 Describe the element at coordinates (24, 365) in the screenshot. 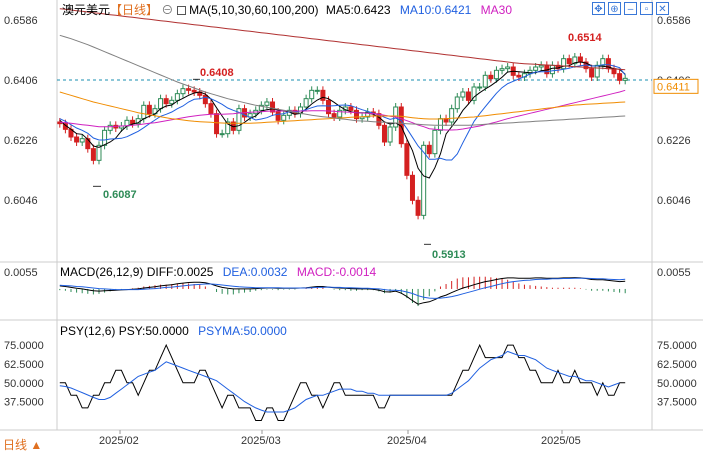

I see `psy-tick-left-62.5000: 62.5000` at that location.